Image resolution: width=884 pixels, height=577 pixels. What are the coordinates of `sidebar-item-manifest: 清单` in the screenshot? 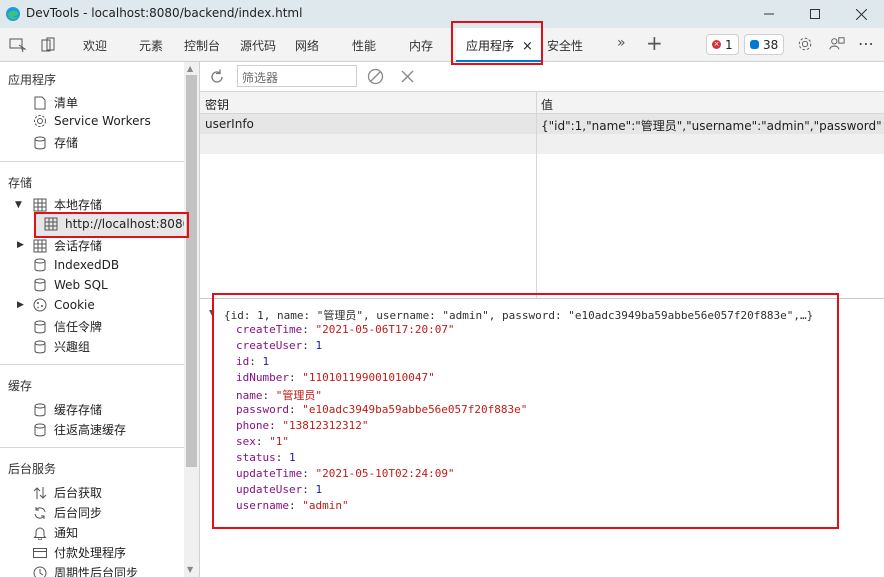 It's located at (55, 102).